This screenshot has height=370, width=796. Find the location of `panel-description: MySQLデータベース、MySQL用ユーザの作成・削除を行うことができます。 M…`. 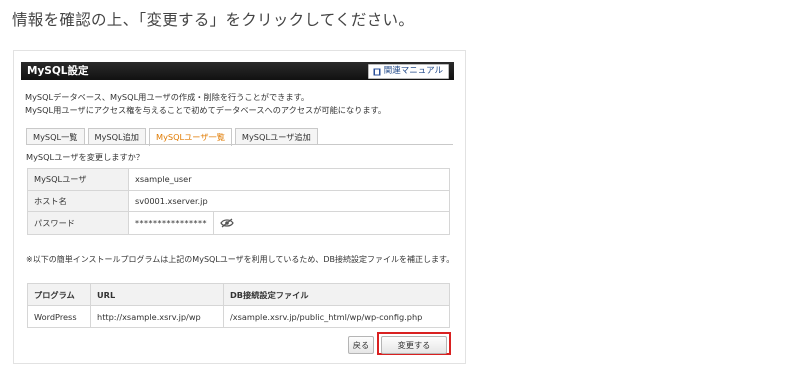

panel-description: MySQLデータベース、MySQL用ユーザの作成・削除を行うことができます。 M… is located at coordinates (205, 103).